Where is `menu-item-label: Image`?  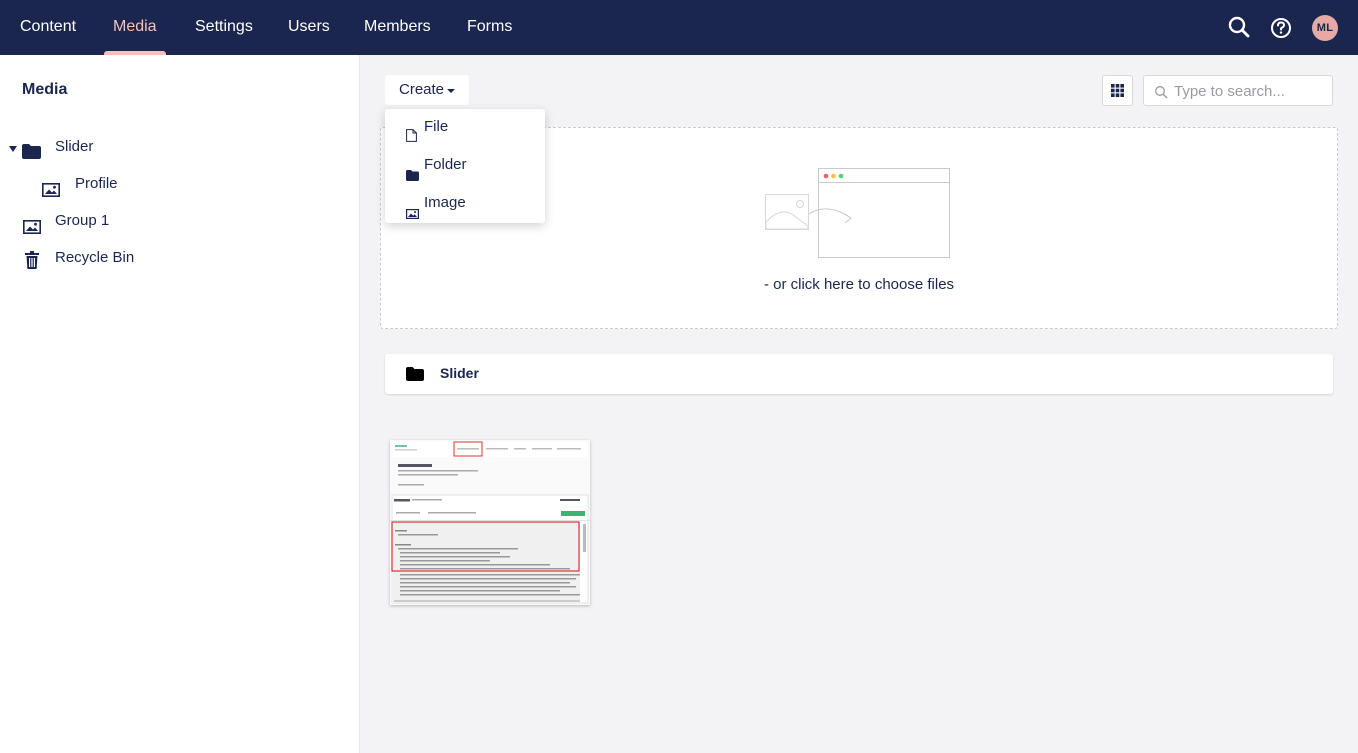
menu-item-label: Image is located at coordinates (445, 202).